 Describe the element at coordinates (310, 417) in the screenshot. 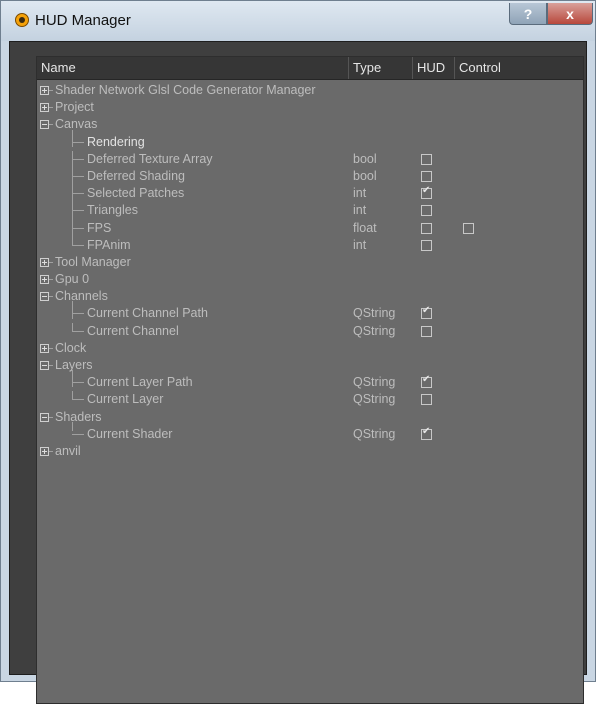

I see `tree-row: Shaders` at that location.